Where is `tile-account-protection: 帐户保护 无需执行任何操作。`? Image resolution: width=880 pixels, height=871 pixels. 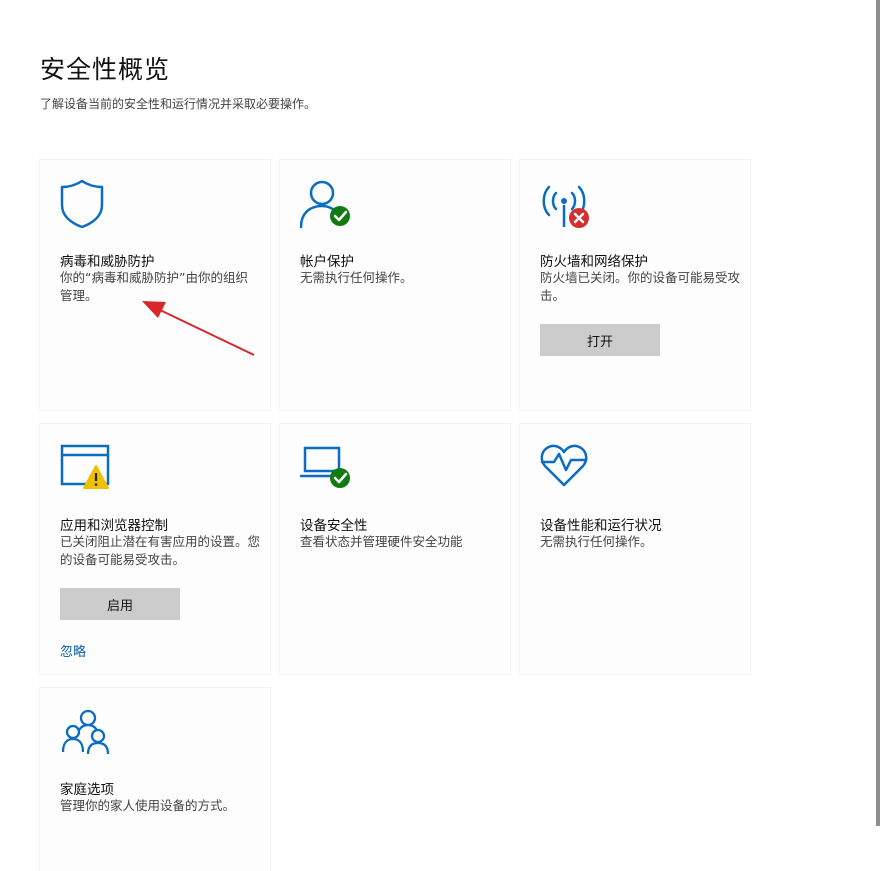 tile-account-protection: 帐户保护 无需执行任何操作。 is located at coordinates (395, 285).